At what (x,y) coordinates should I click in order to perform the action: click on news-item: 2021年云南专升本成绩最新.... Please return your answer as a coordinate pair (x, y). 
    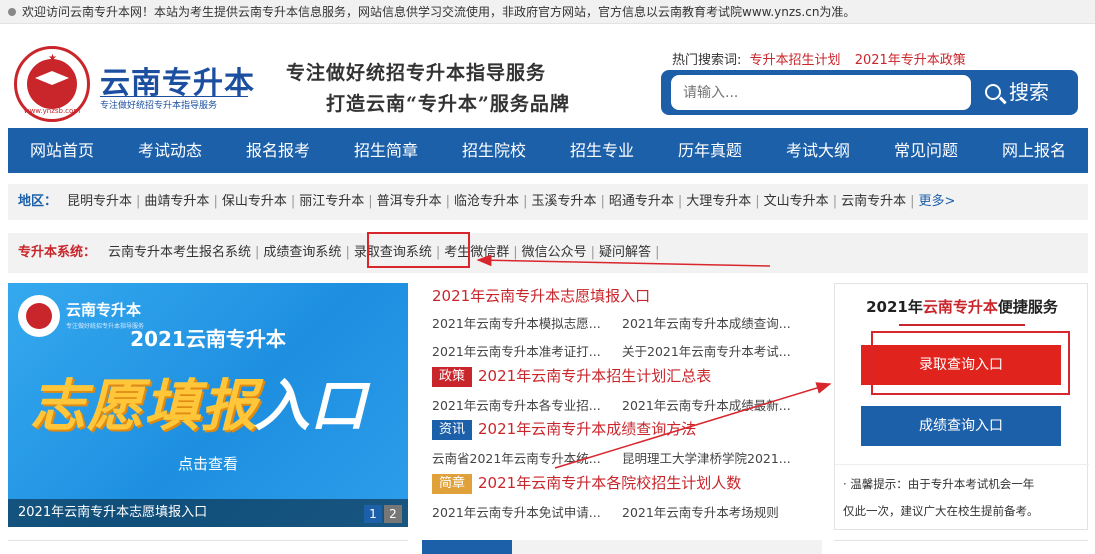
    Looking at the image, I should click on (715, 404).